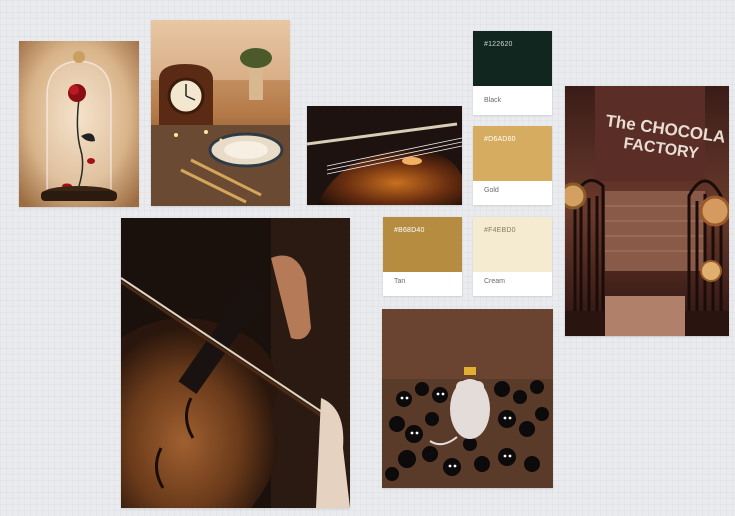 The image size is (735, 516). I want to click on swatch-color-name: Tan, so click(400, 281).